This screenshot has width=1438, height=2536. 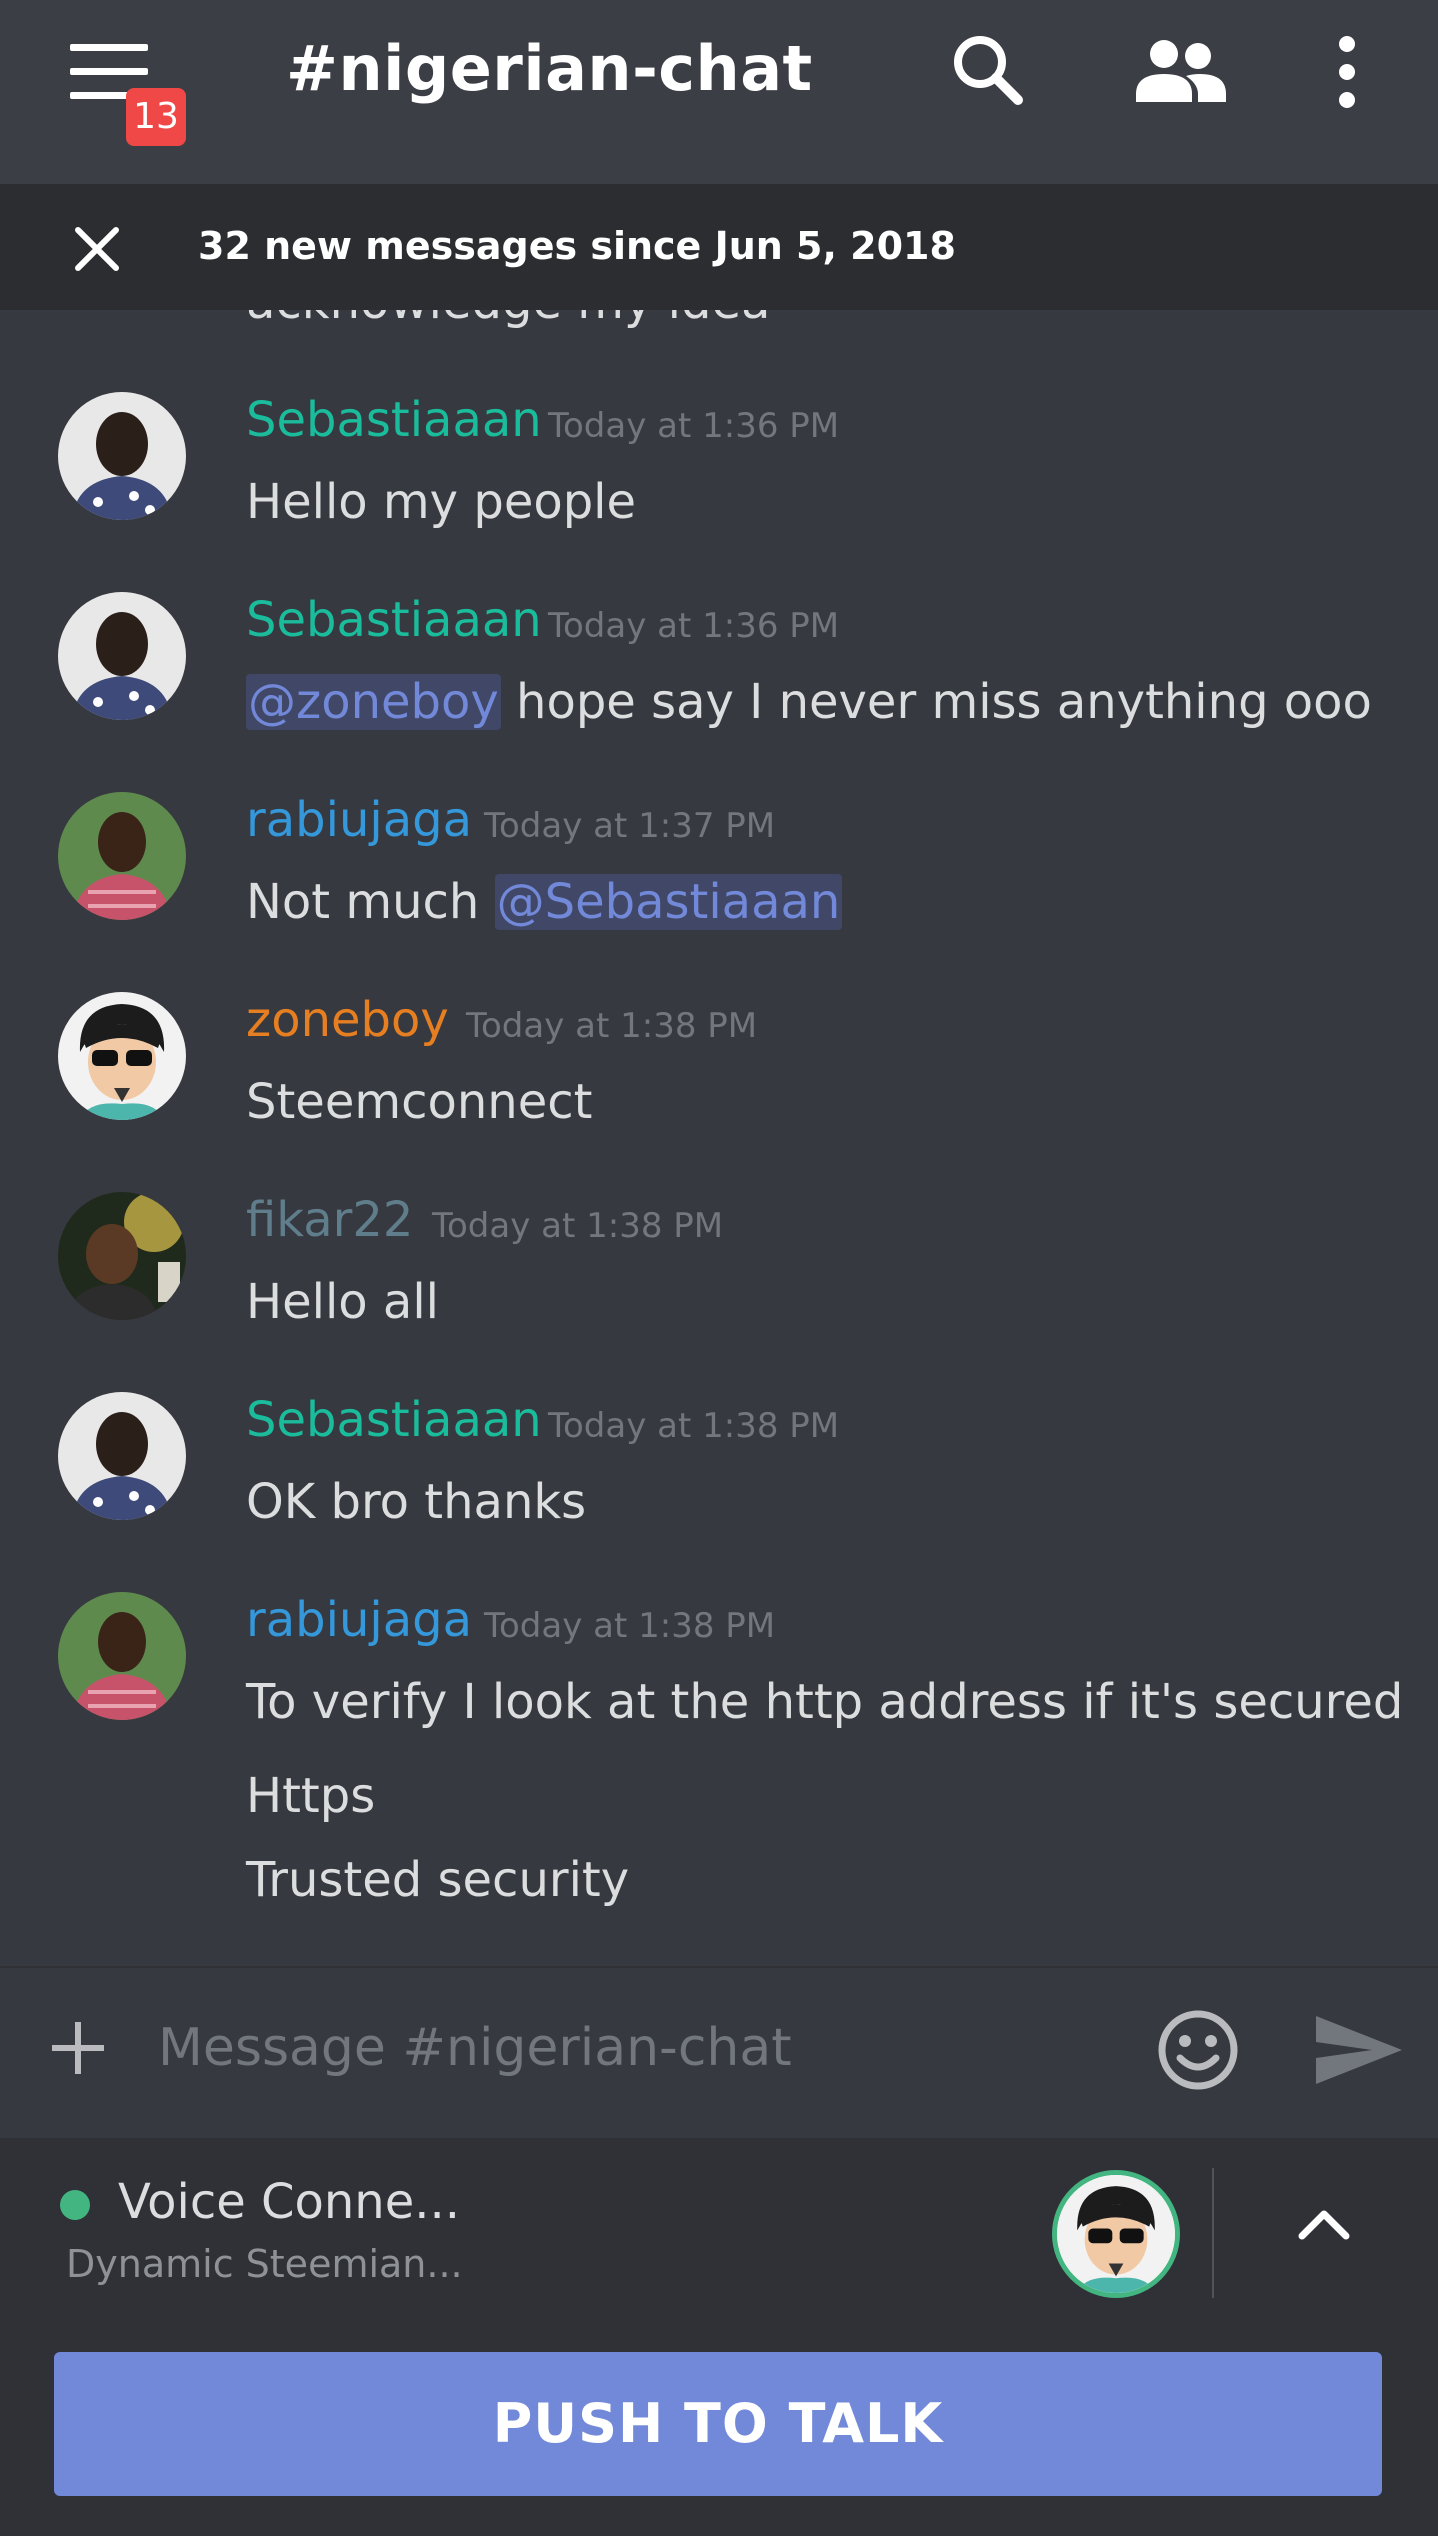 What do you see at coordinates (475, 2048) in the screenshot?
I see `message-input: Message #nigerian-chat` at bounding box center [475, 2048].